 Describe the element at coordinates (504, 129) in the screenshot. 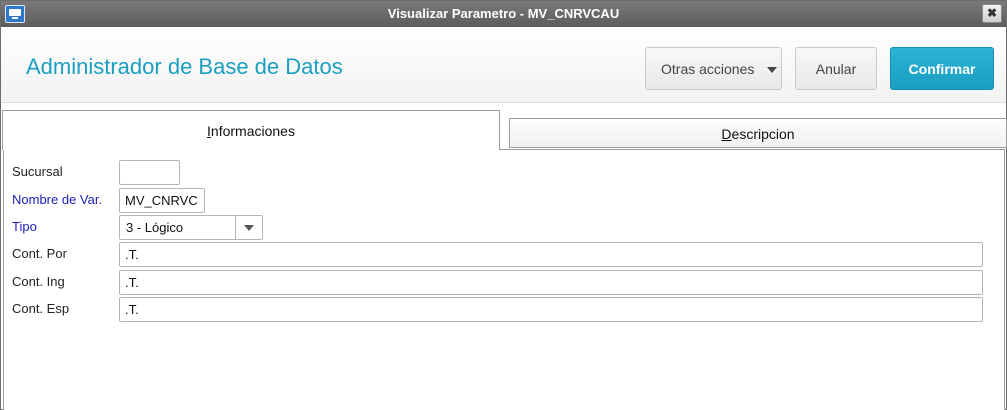

I see `tab-bar: Informaciones Descripcion` at that location.